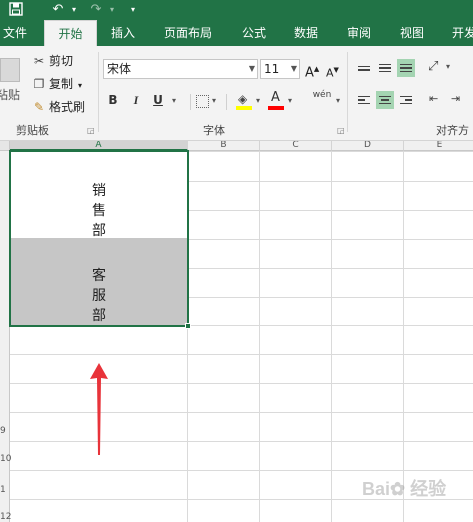 This screenshot has height=522, width=473. Describe the element at coordinates (5, 517) in the screenshot. I see `row-number: 12` at that location.